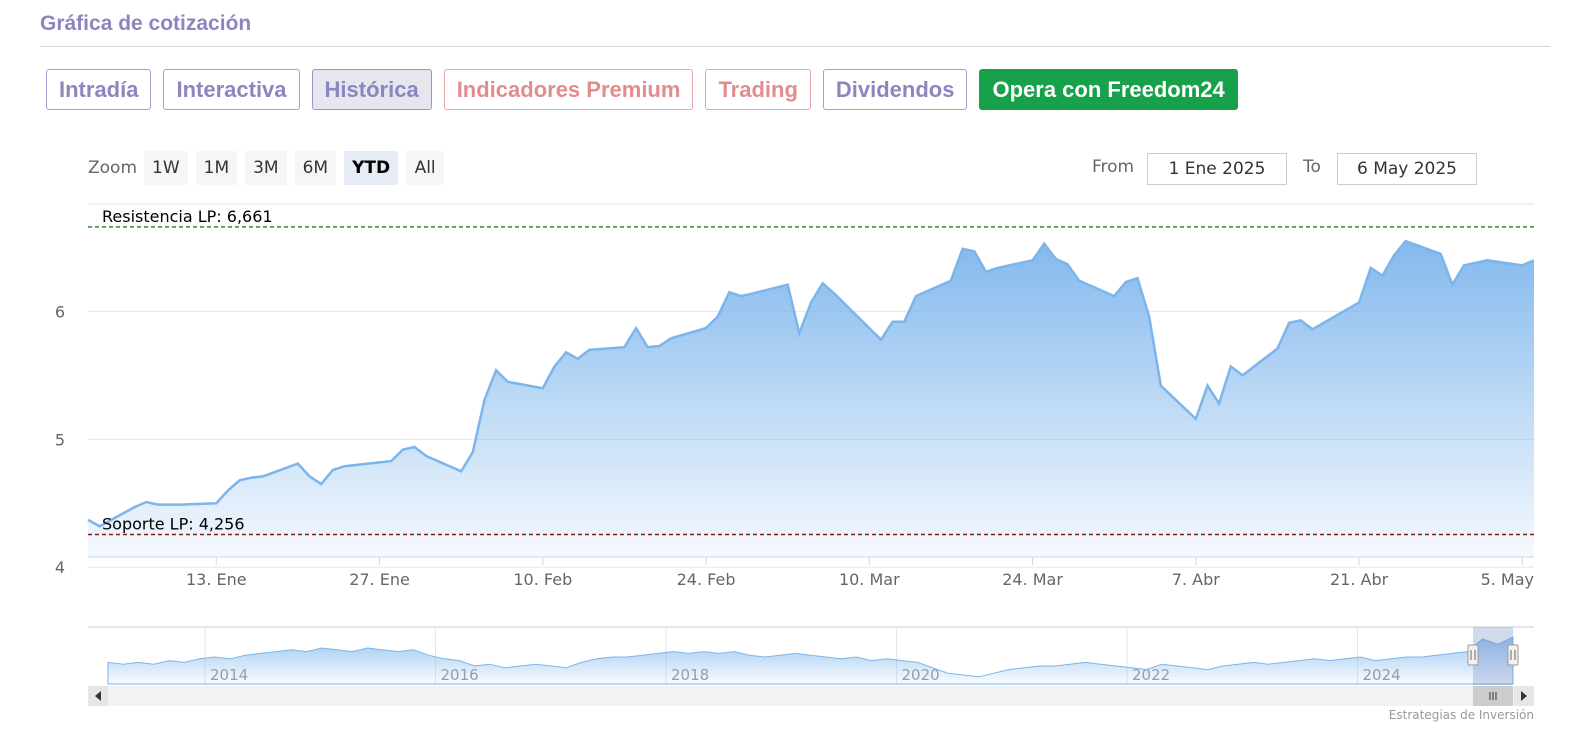 This screenshot has height=734, width=1596. What do you see at coordinates (1493, 656) in the screenshot?
I see `navigator-window` at bounding box center [1493, 656].